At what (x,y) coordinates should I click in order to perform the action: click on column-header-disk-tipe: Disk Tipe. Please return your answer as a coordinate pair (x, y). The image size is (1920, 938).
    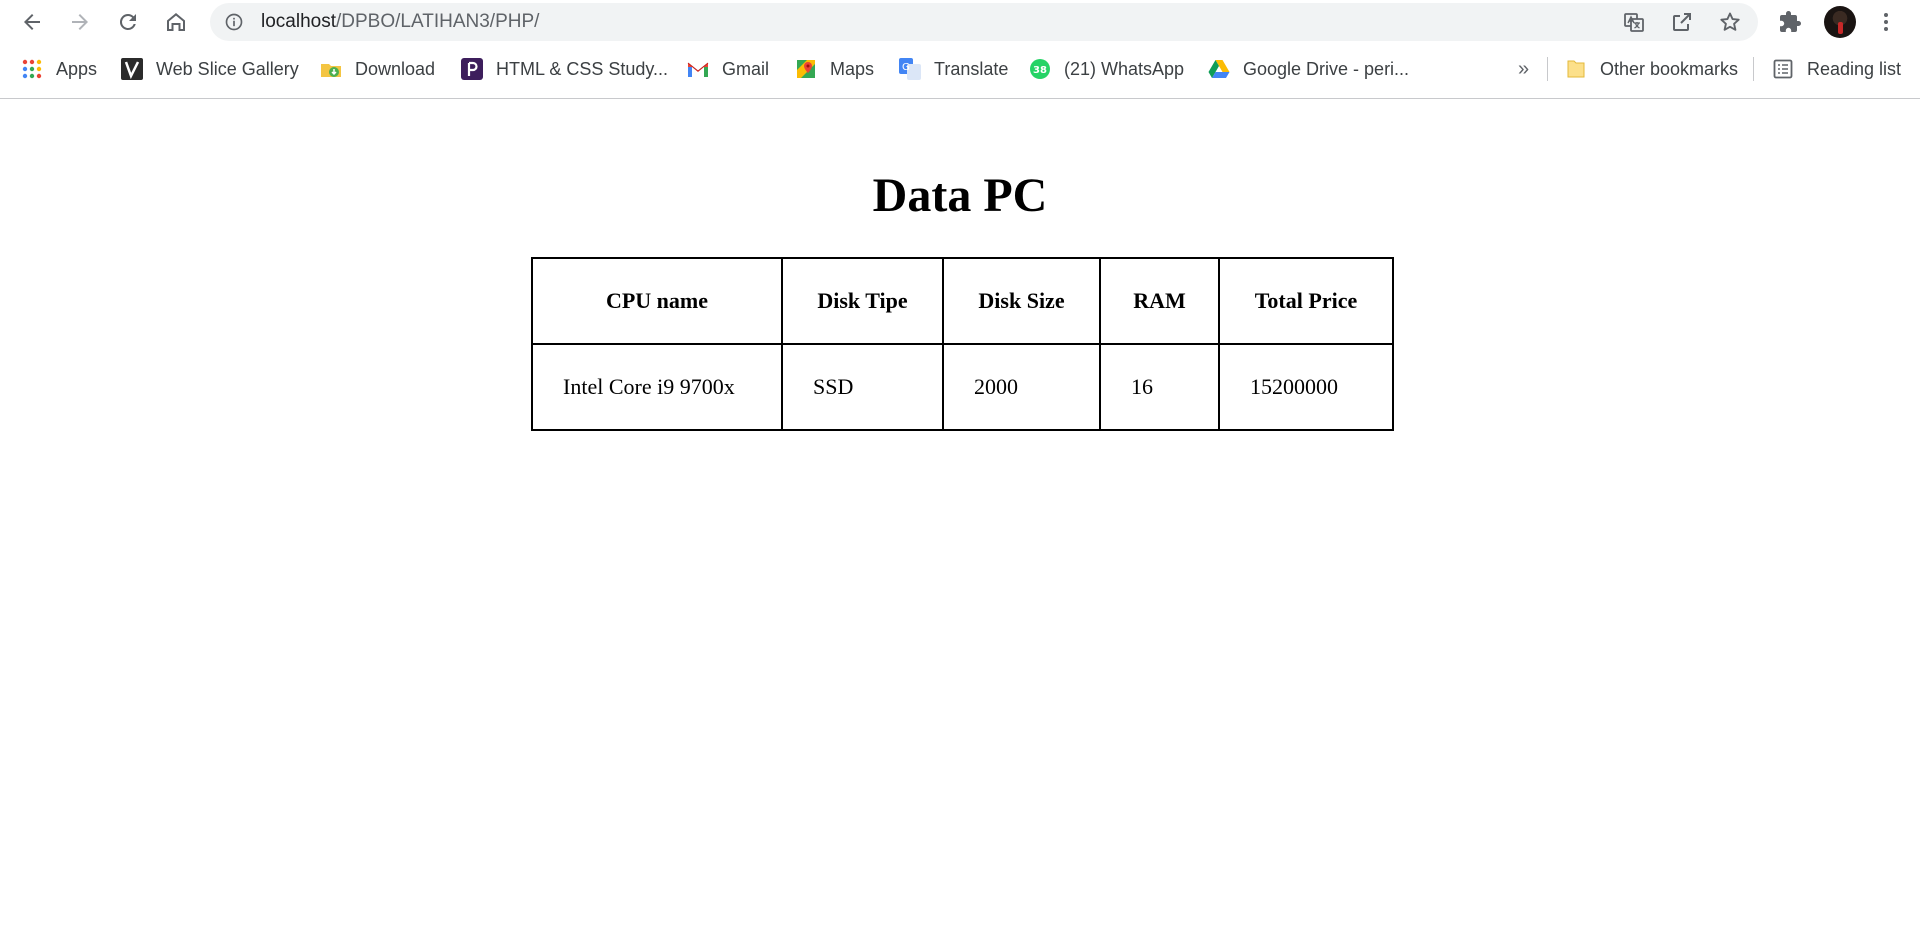
    Looking at the image, I should click on (862, 301).